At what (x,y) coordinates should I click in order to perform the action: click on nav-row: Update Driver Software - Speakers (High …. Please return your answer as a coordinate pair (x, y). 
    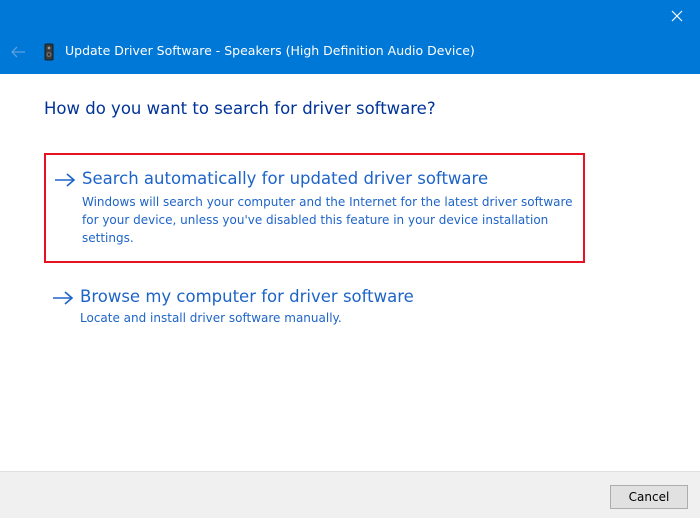
    Looking at the image, I should click on (350, 52).